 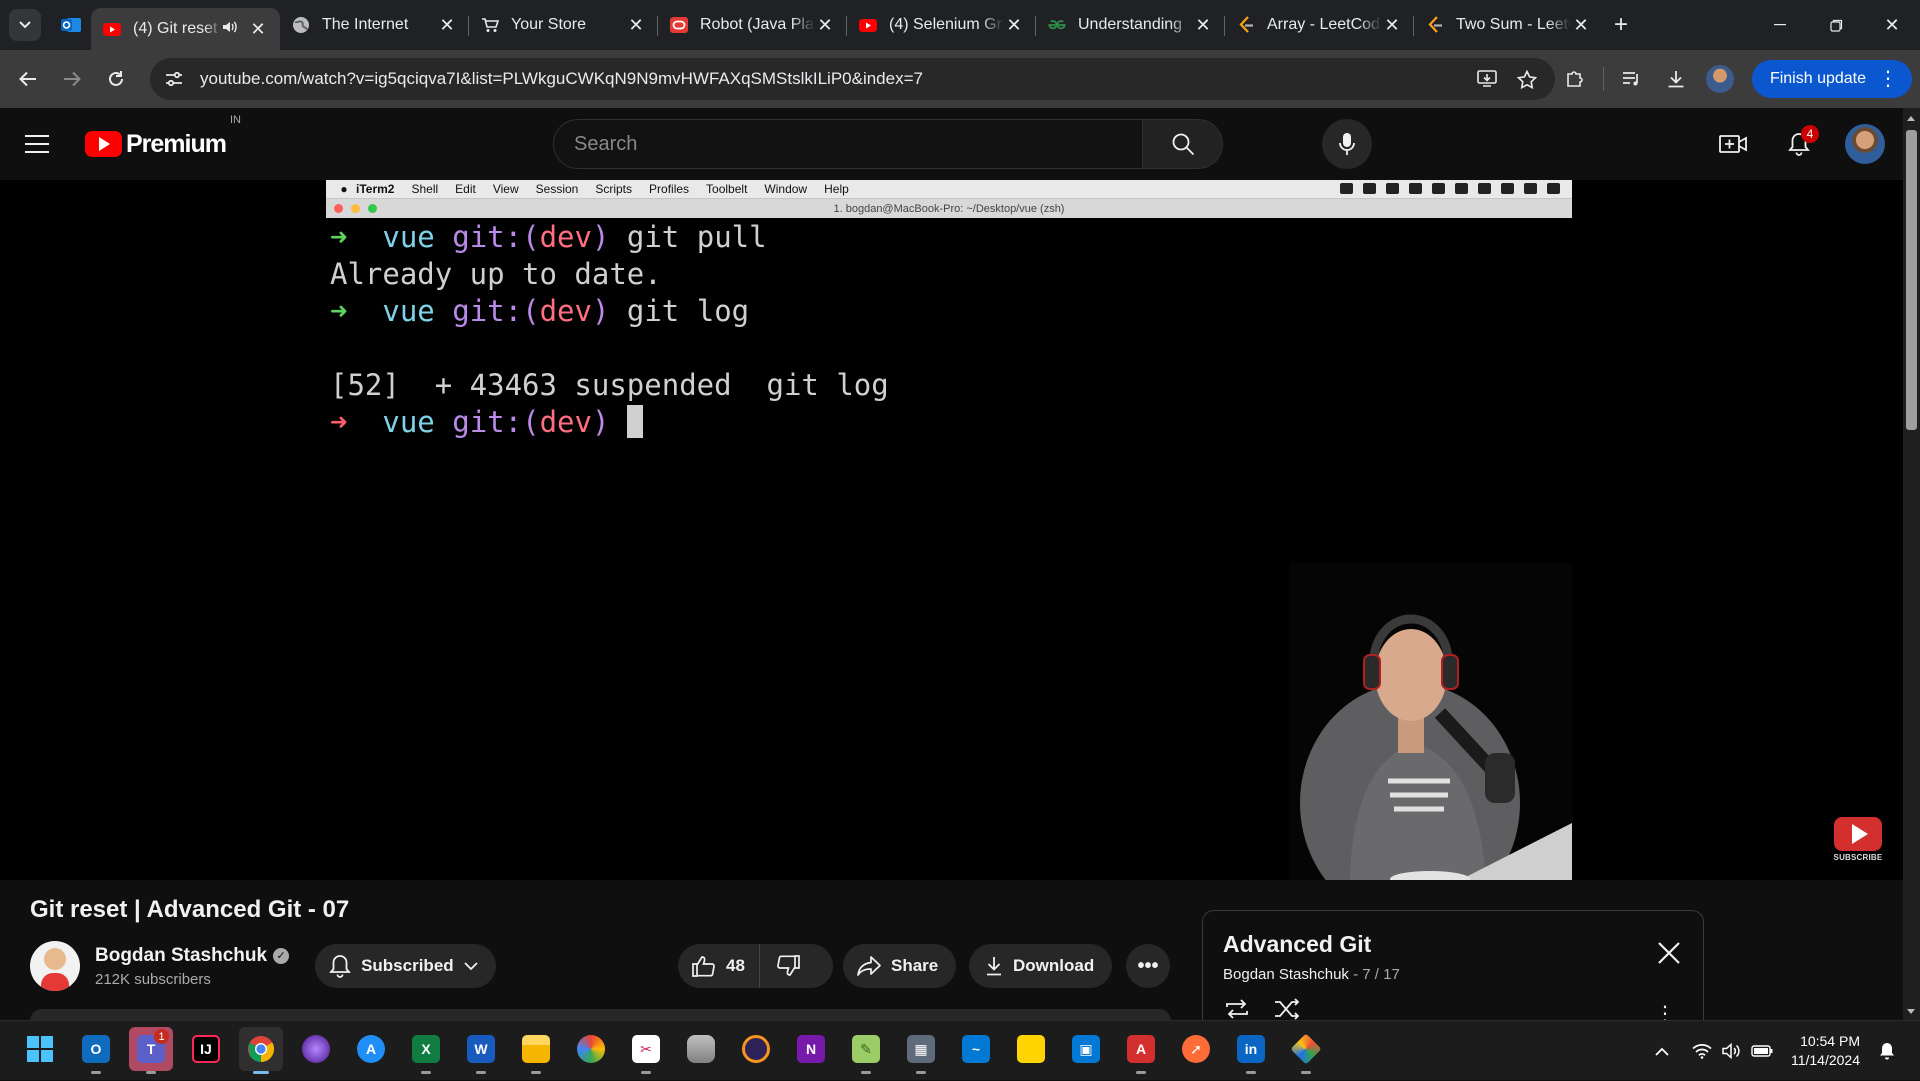 I want to click on download-button: Download, so click(x=1041, y=966).